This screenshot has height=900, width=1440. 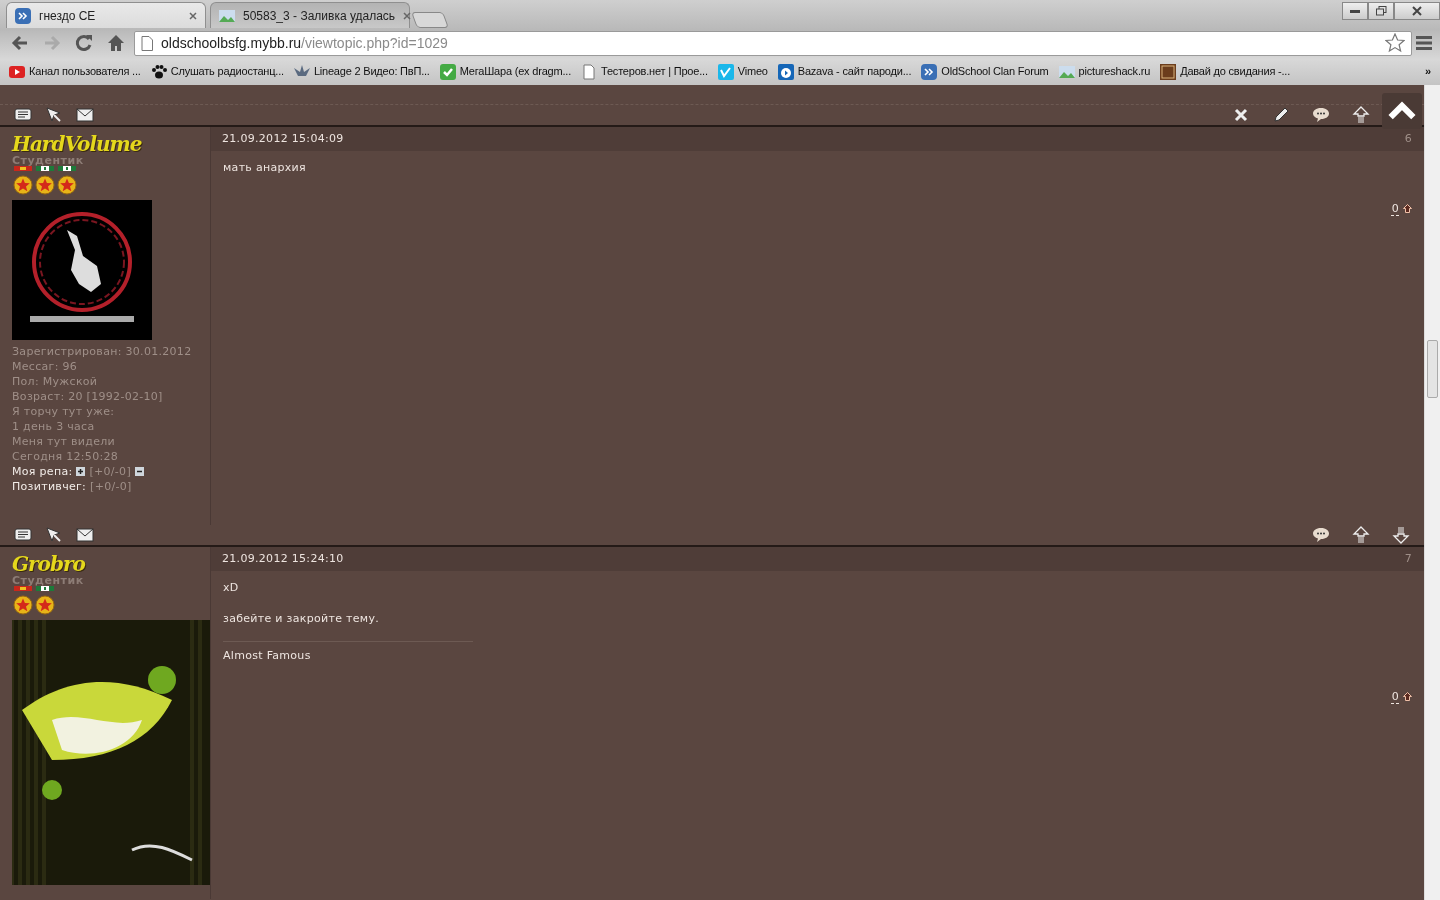 What do you see at coordinates (105, 564) in the screenshot?
I see `author-name: Grobro` at bounding box center [105, 564].